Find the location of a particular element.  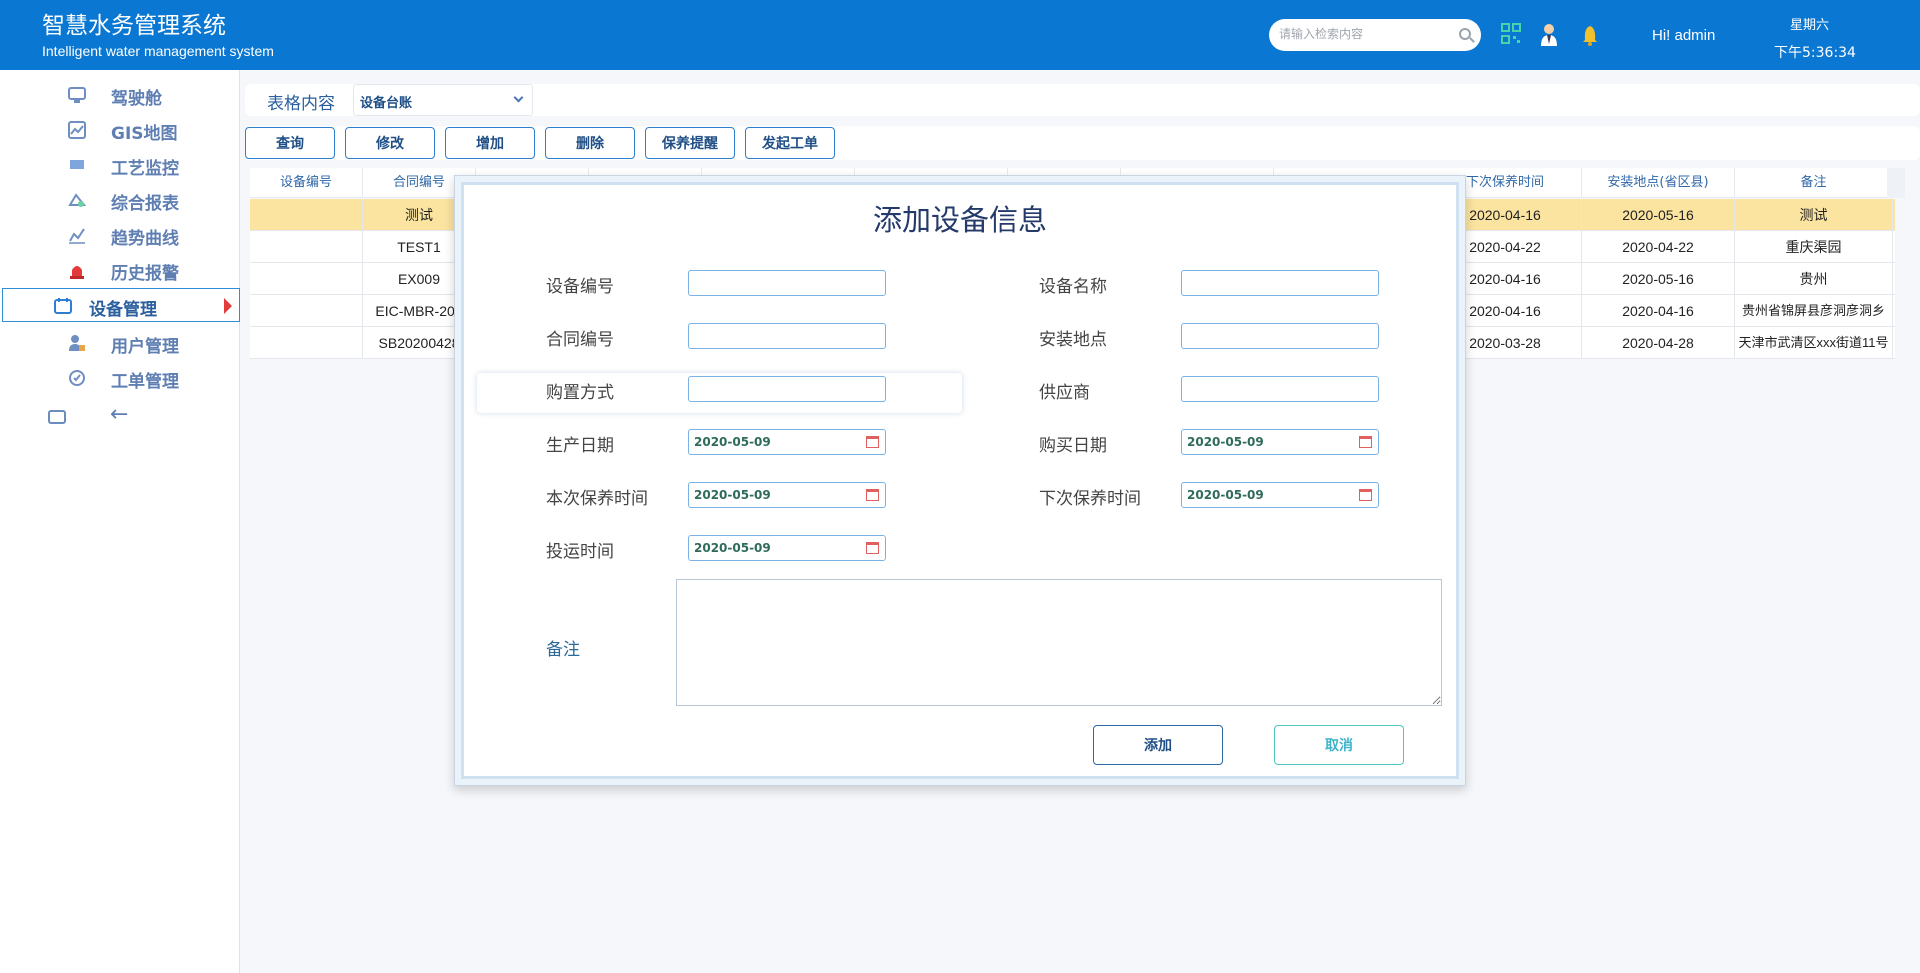

device-no-input is located at coordinates (787, 283).